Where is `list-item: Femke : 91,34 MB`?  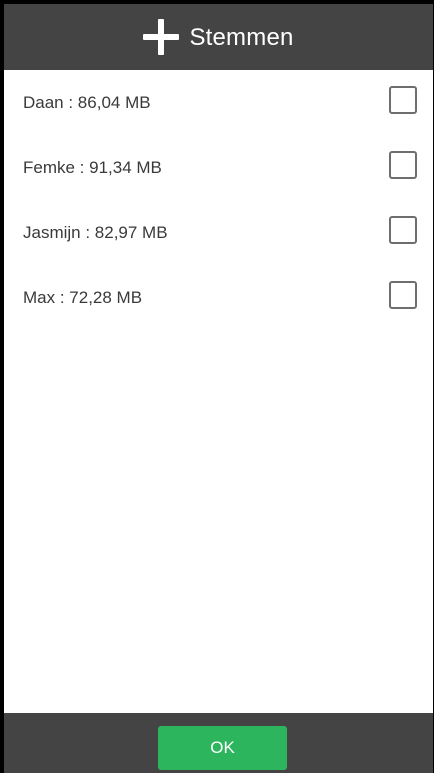
list-item: Femke : 91,34 MB is located at coordinates (218, 167).